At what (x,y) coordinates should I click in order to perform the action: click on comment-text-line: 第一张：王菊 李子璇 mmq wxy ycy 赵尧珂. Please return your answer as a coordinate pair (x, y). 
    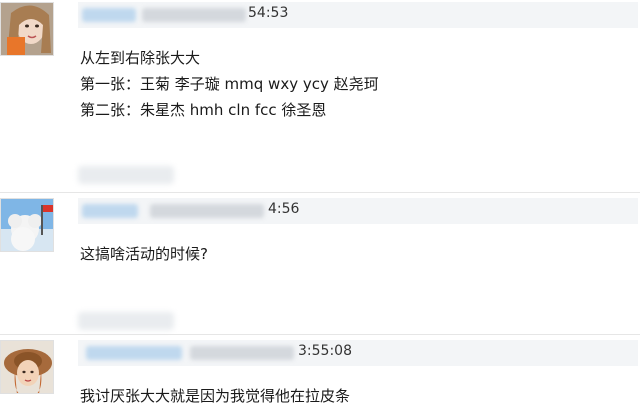
    Looking at the image, I should click on (229, 84).